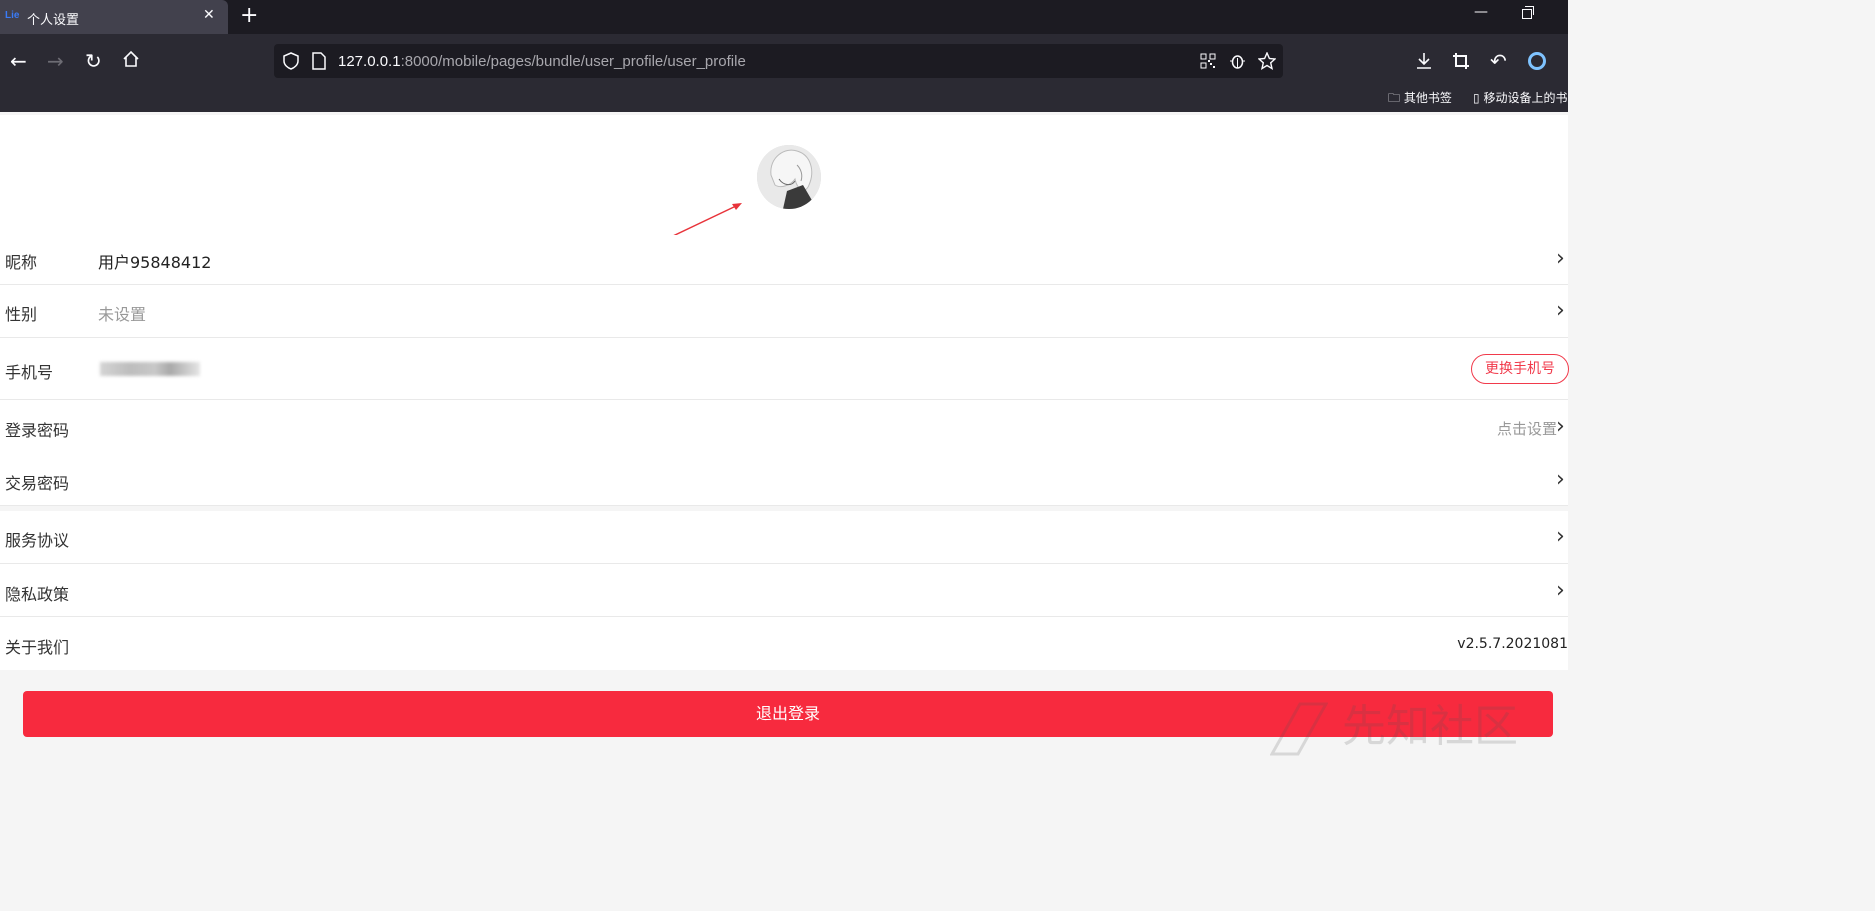 Image resolution: width=1875 pixels, height=911 pixels. I want to click on avatar-section, so click(784, 185).